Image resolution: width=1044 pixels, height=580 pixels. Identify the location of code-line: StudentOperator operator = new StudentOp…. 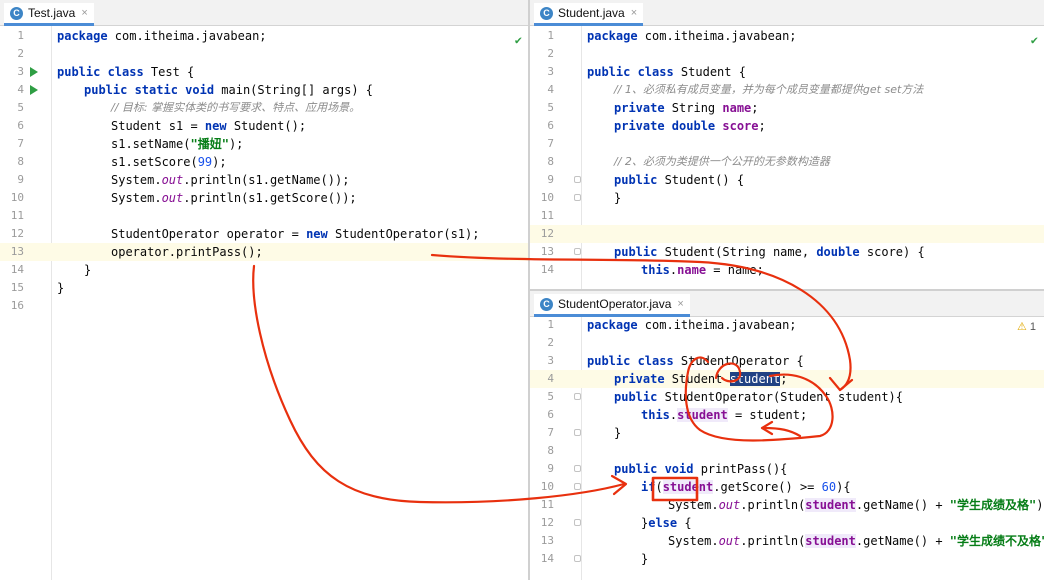
(295, 234).